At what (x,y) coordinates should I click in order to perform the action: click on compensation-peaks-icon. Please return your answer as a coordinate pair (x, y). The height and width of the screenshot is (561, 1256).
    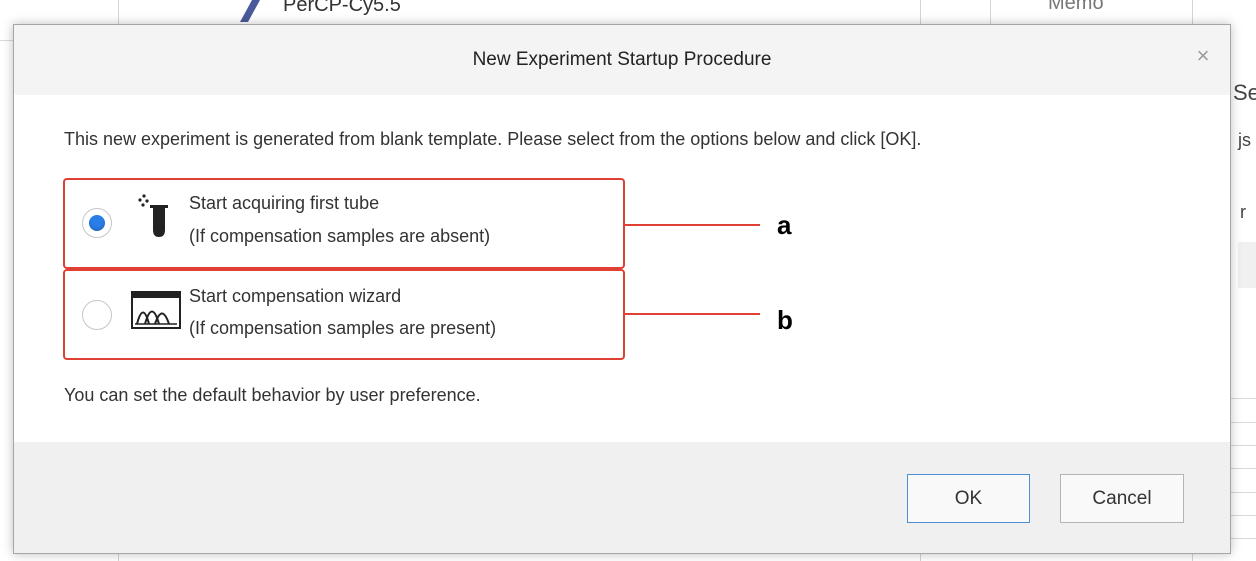
    Looking at the image, I should click on (156, 310).